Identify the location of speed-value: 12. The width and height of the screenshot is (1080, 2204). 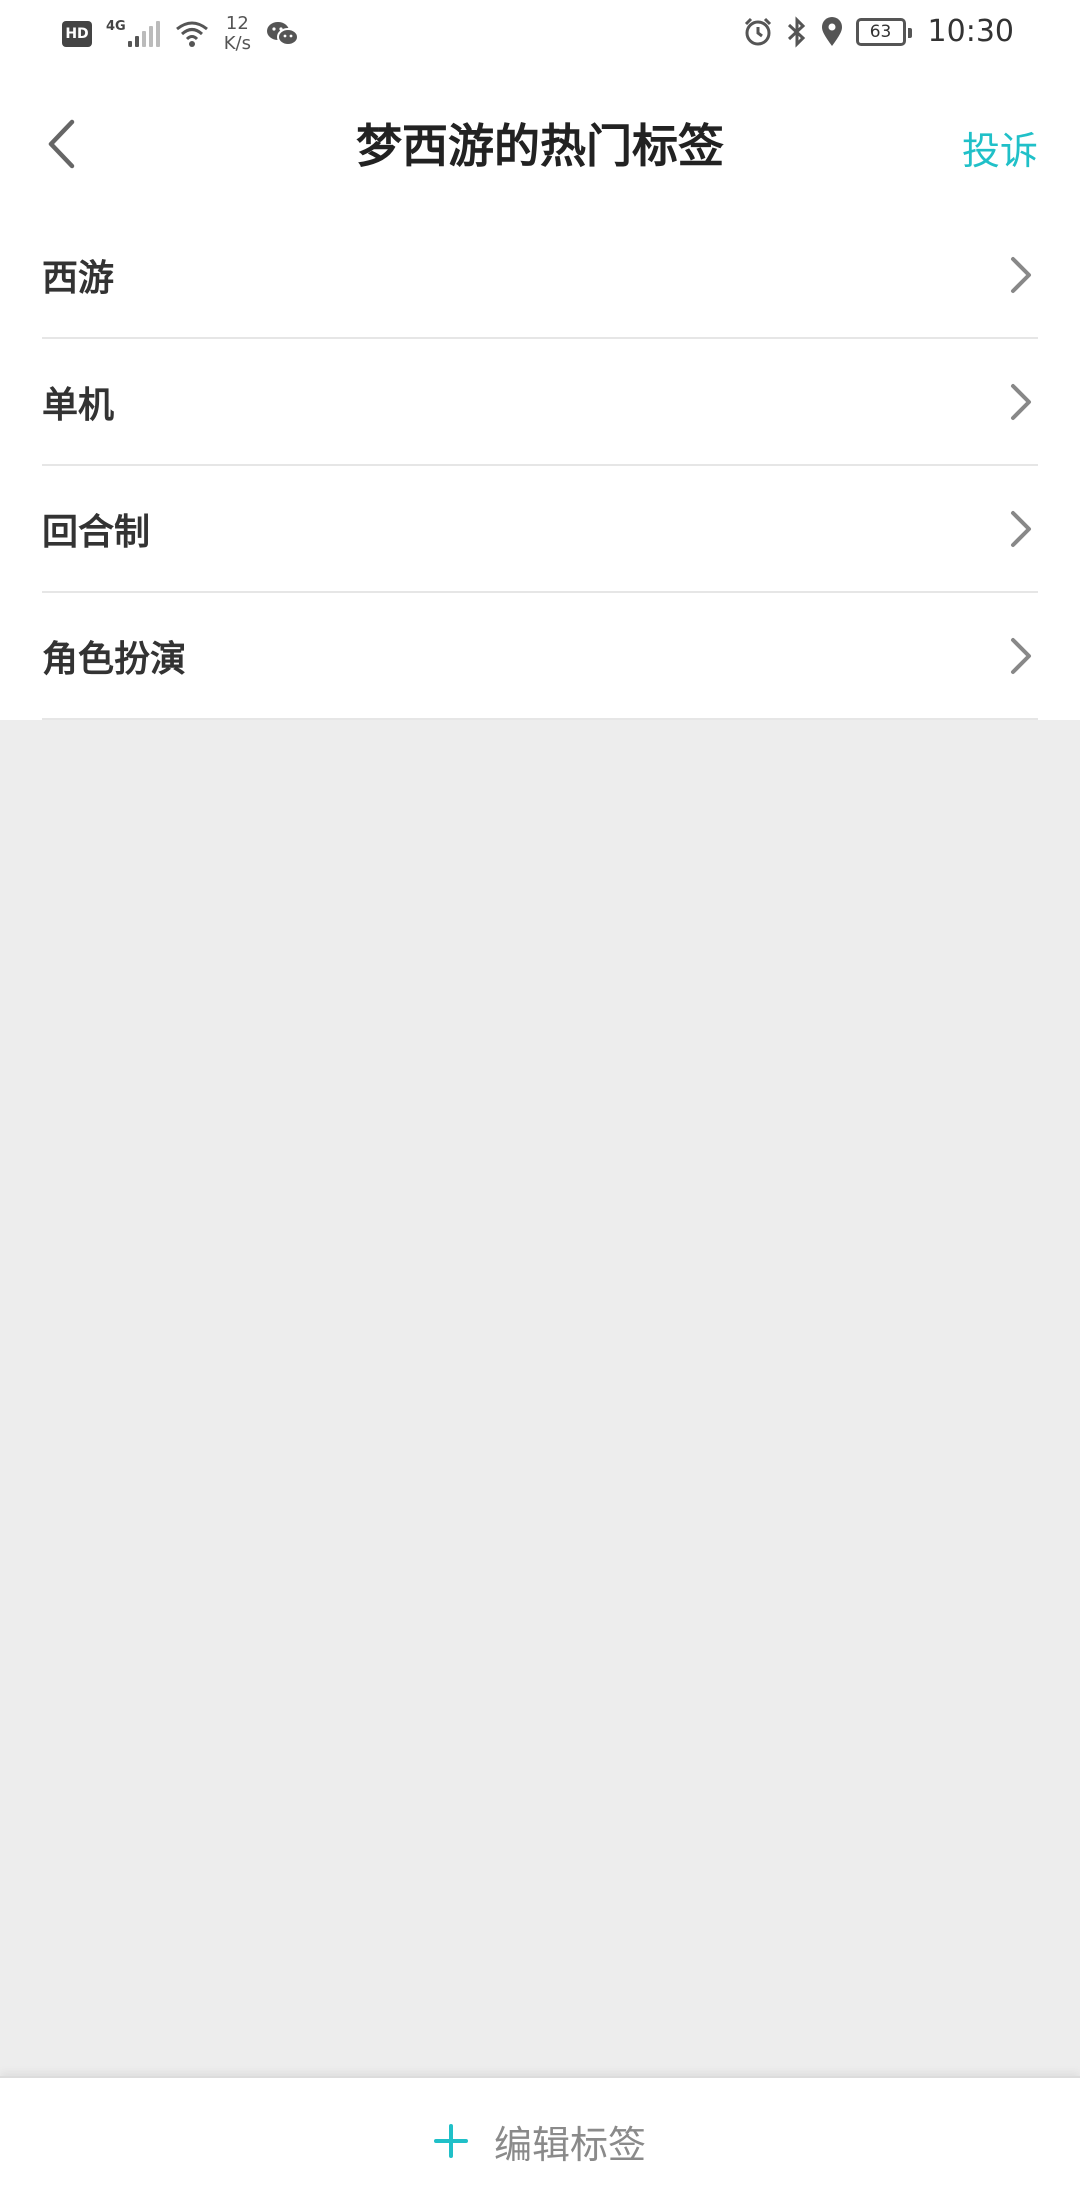
(237, 23).